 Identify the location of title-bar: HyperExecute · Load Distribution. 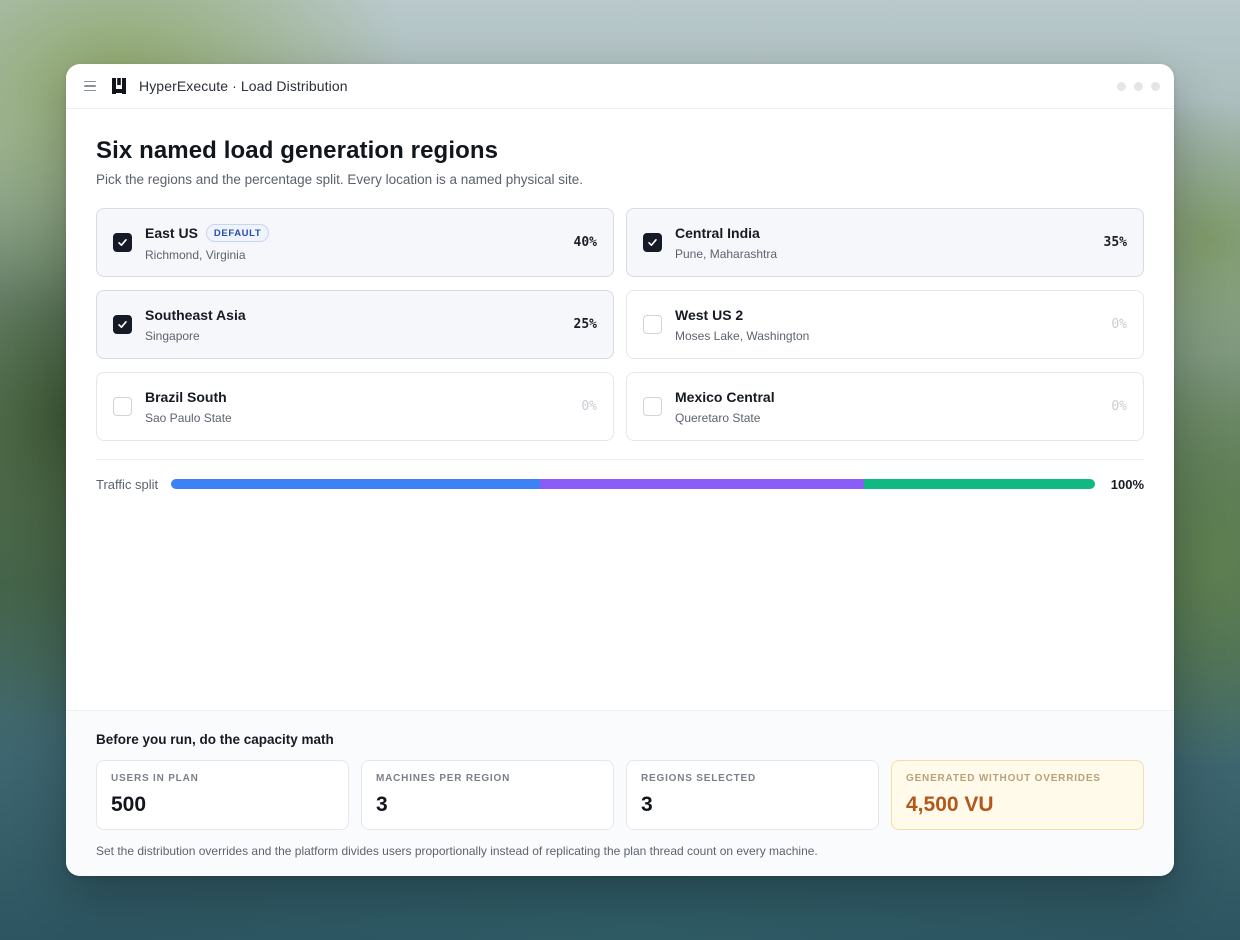
(620, 86).